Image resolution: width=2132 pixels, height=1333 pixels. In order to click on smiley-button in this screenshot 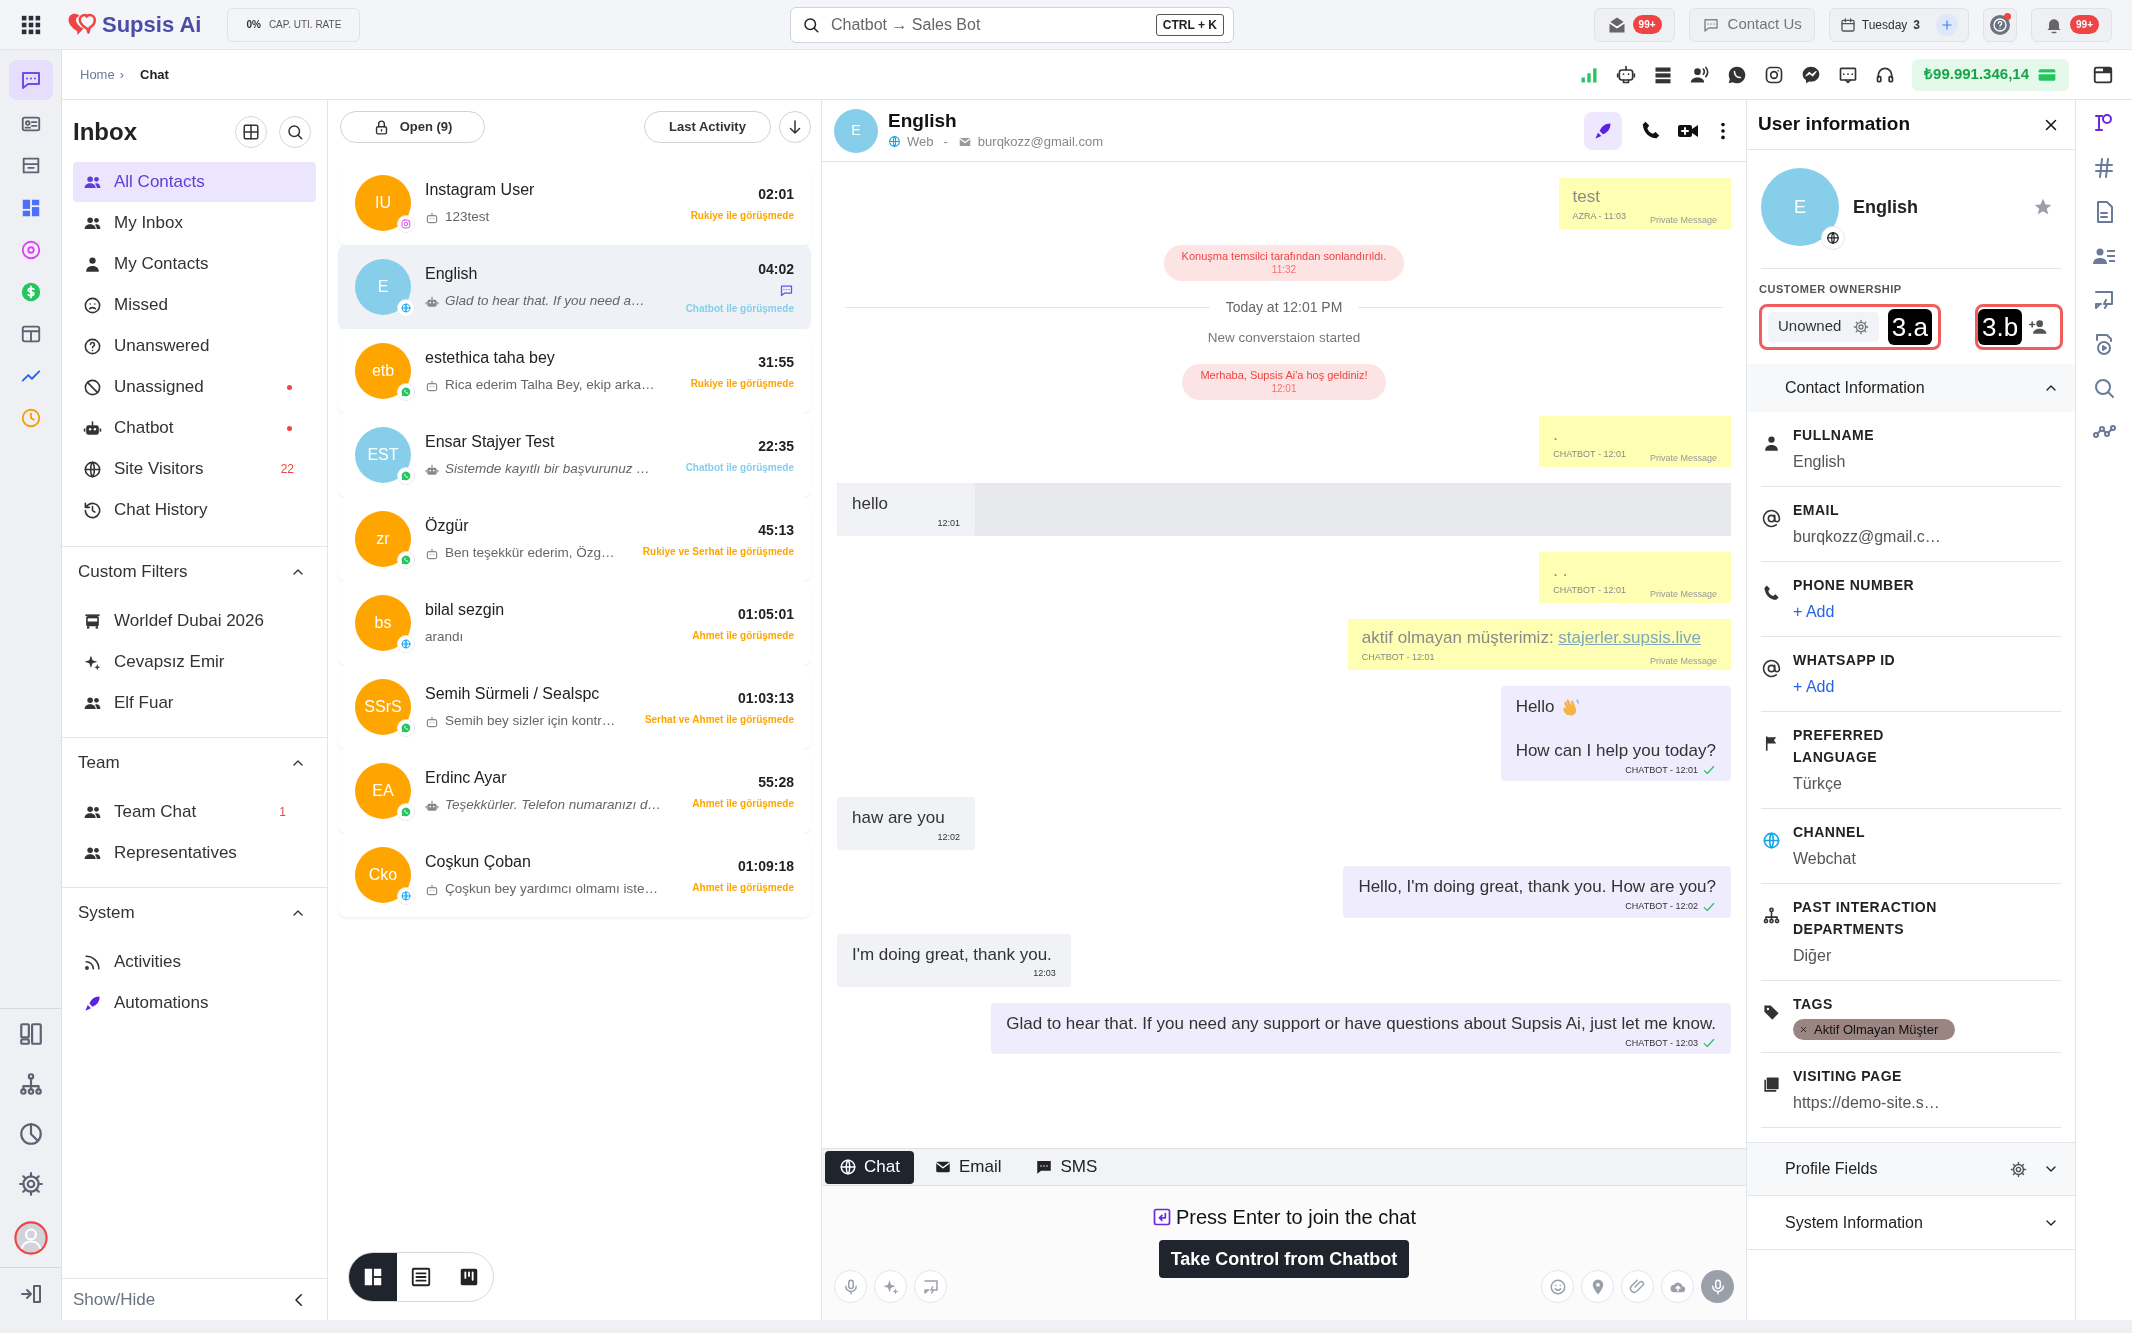, I will do `click(1557, 1286)`.